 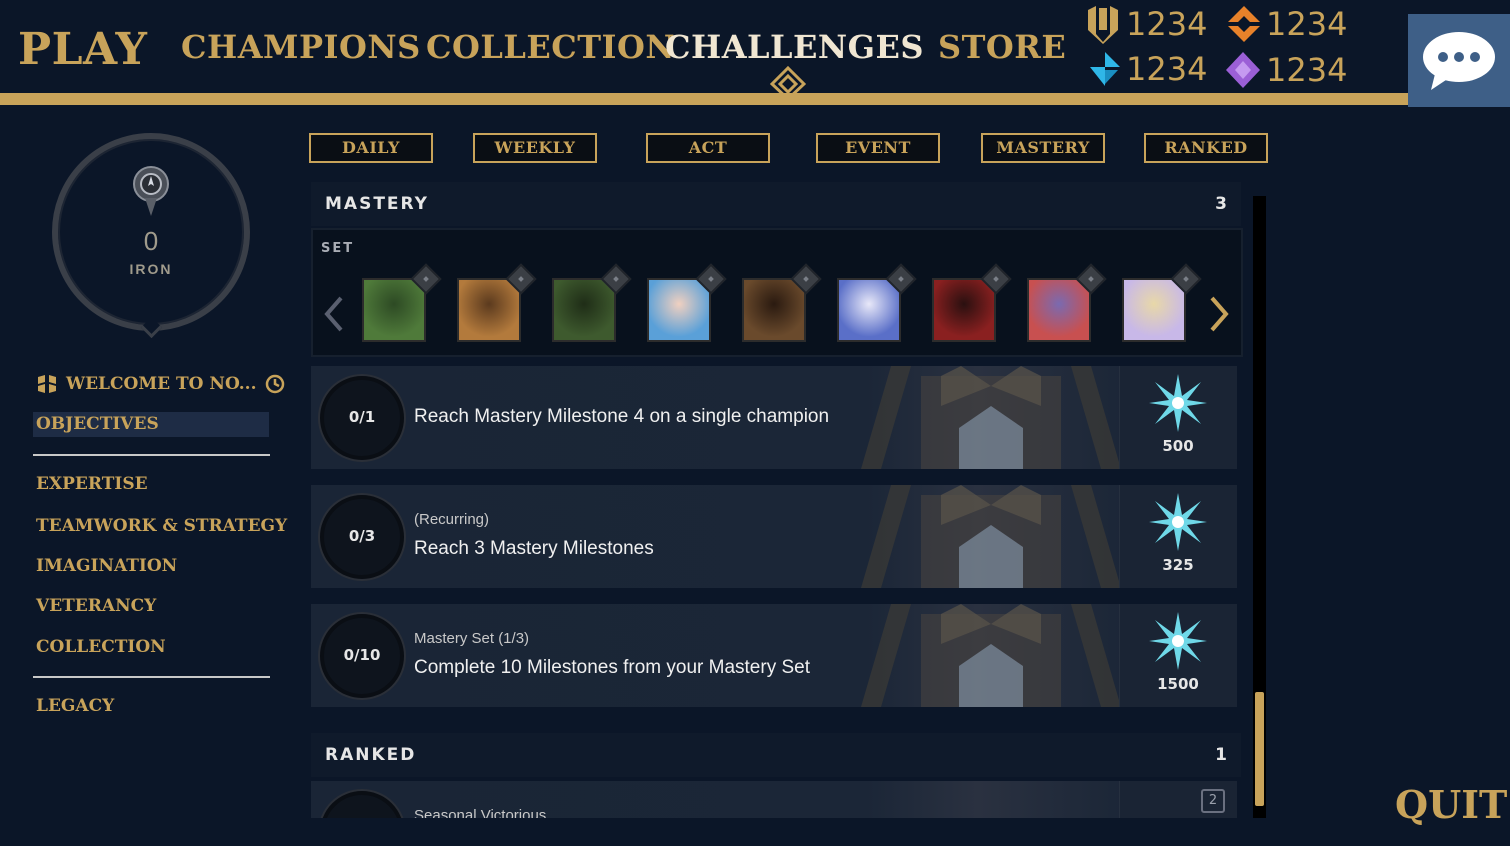 What do you see at coordinates (371, 755) in the screenshot?
I see `ranked-section-title: RANKED` at bounding box center [371, 755].